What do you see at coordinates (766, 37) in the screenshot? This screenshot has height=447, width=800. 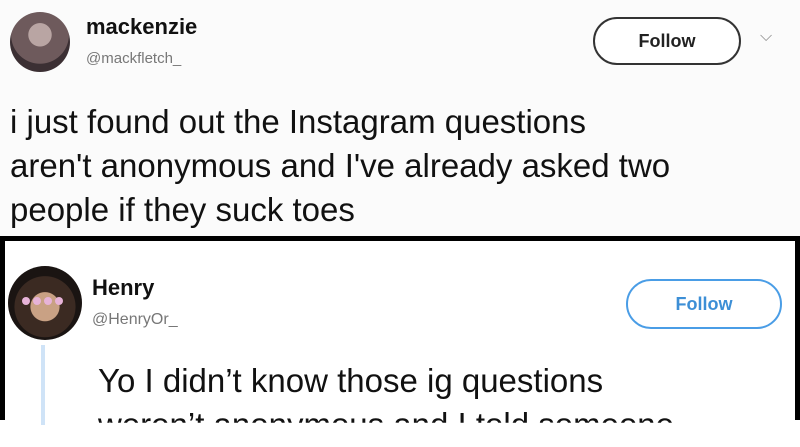 I see `chevron-down-icon: ⌵` at bounding box center [766, 37].